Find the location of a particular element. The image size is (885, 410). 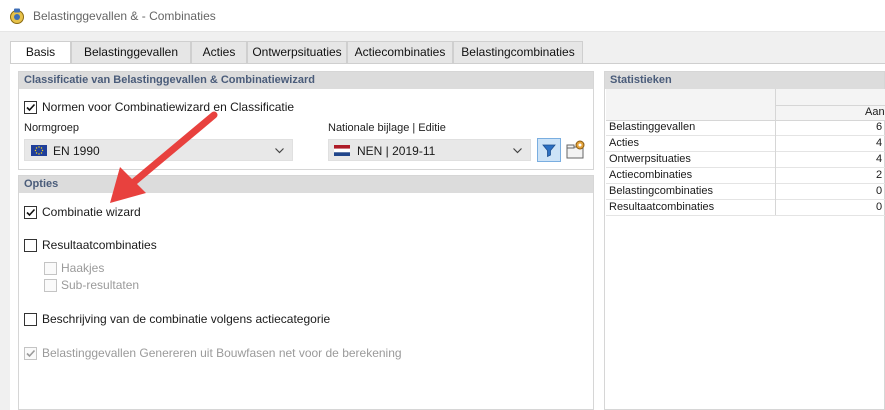

normgroep-value: EN 1990 is located at coordinates (76, 151).